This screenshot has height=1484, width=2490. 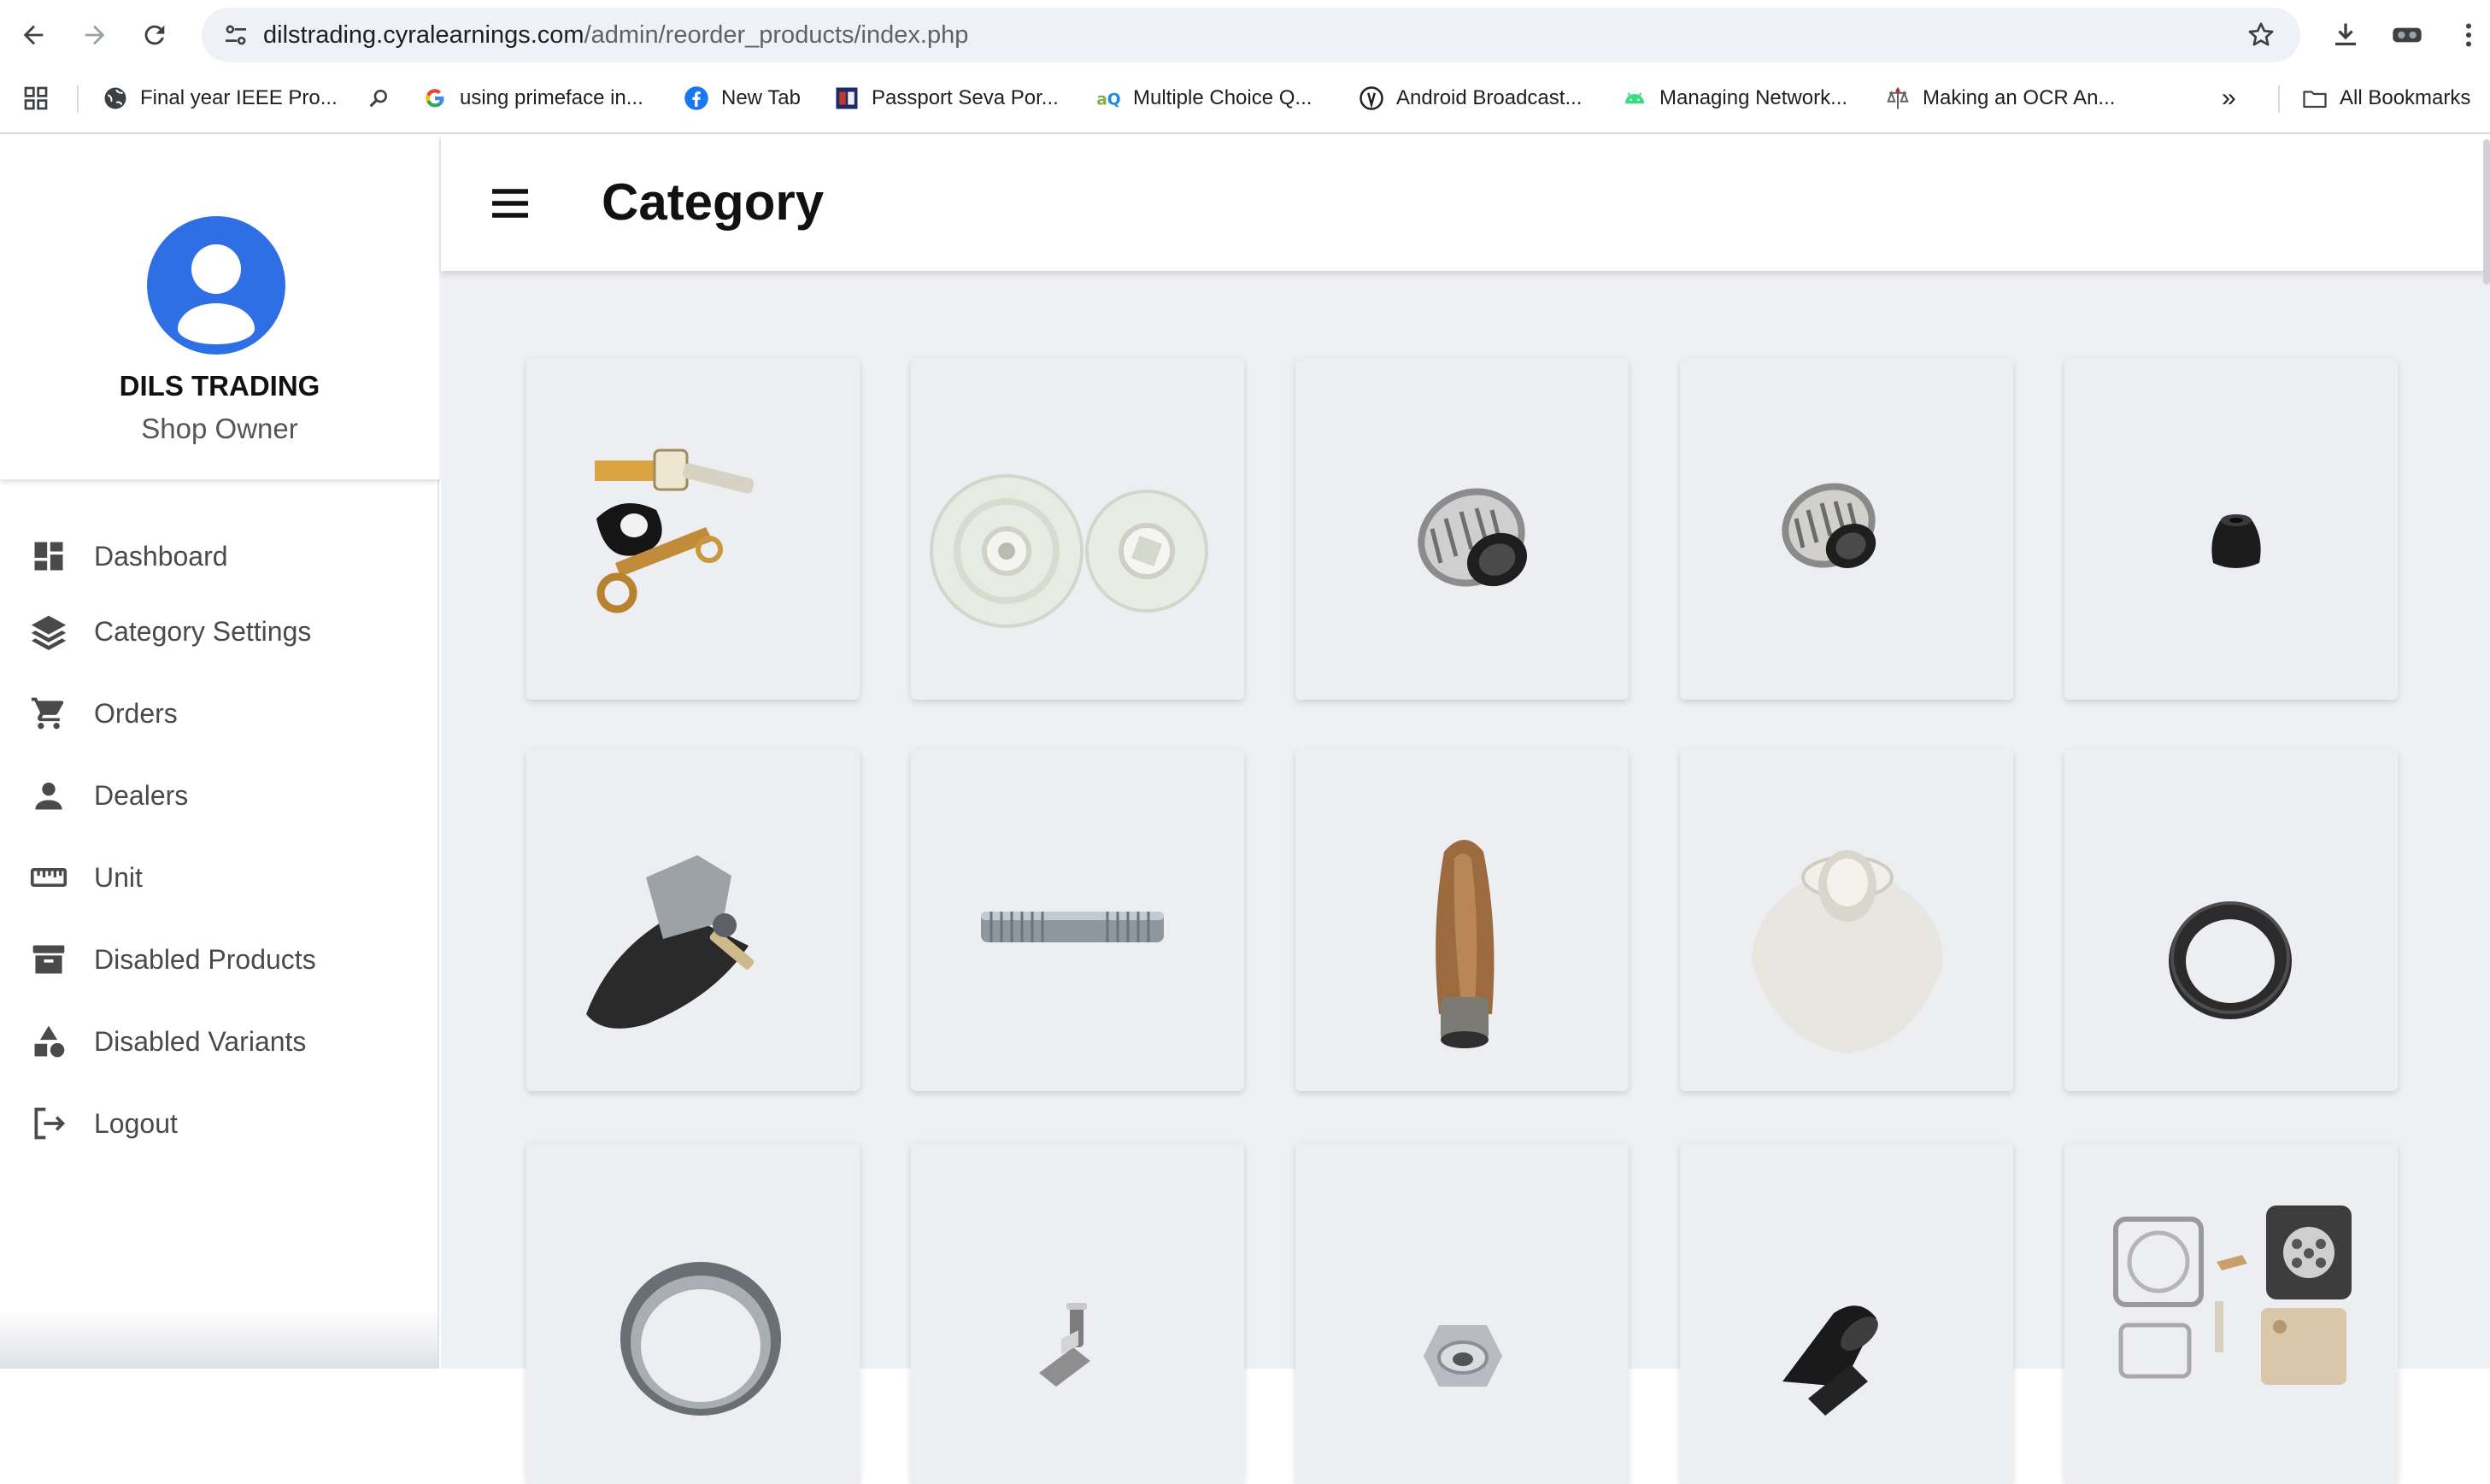 What do you see at coordinates (49, 1123) in the screenshot?
I see `logout-icon` at bounding box center [49, 1123].